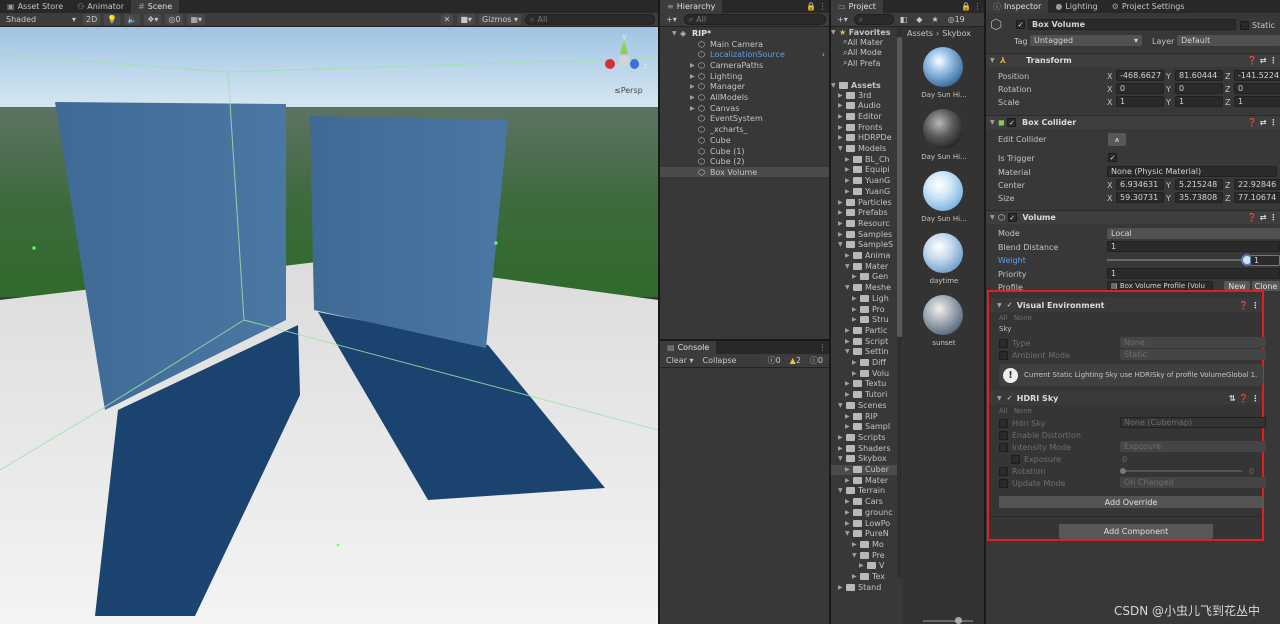 The image size is (1280, 624). I want to click on add-component-button: Add Component, so click(1136, 531).